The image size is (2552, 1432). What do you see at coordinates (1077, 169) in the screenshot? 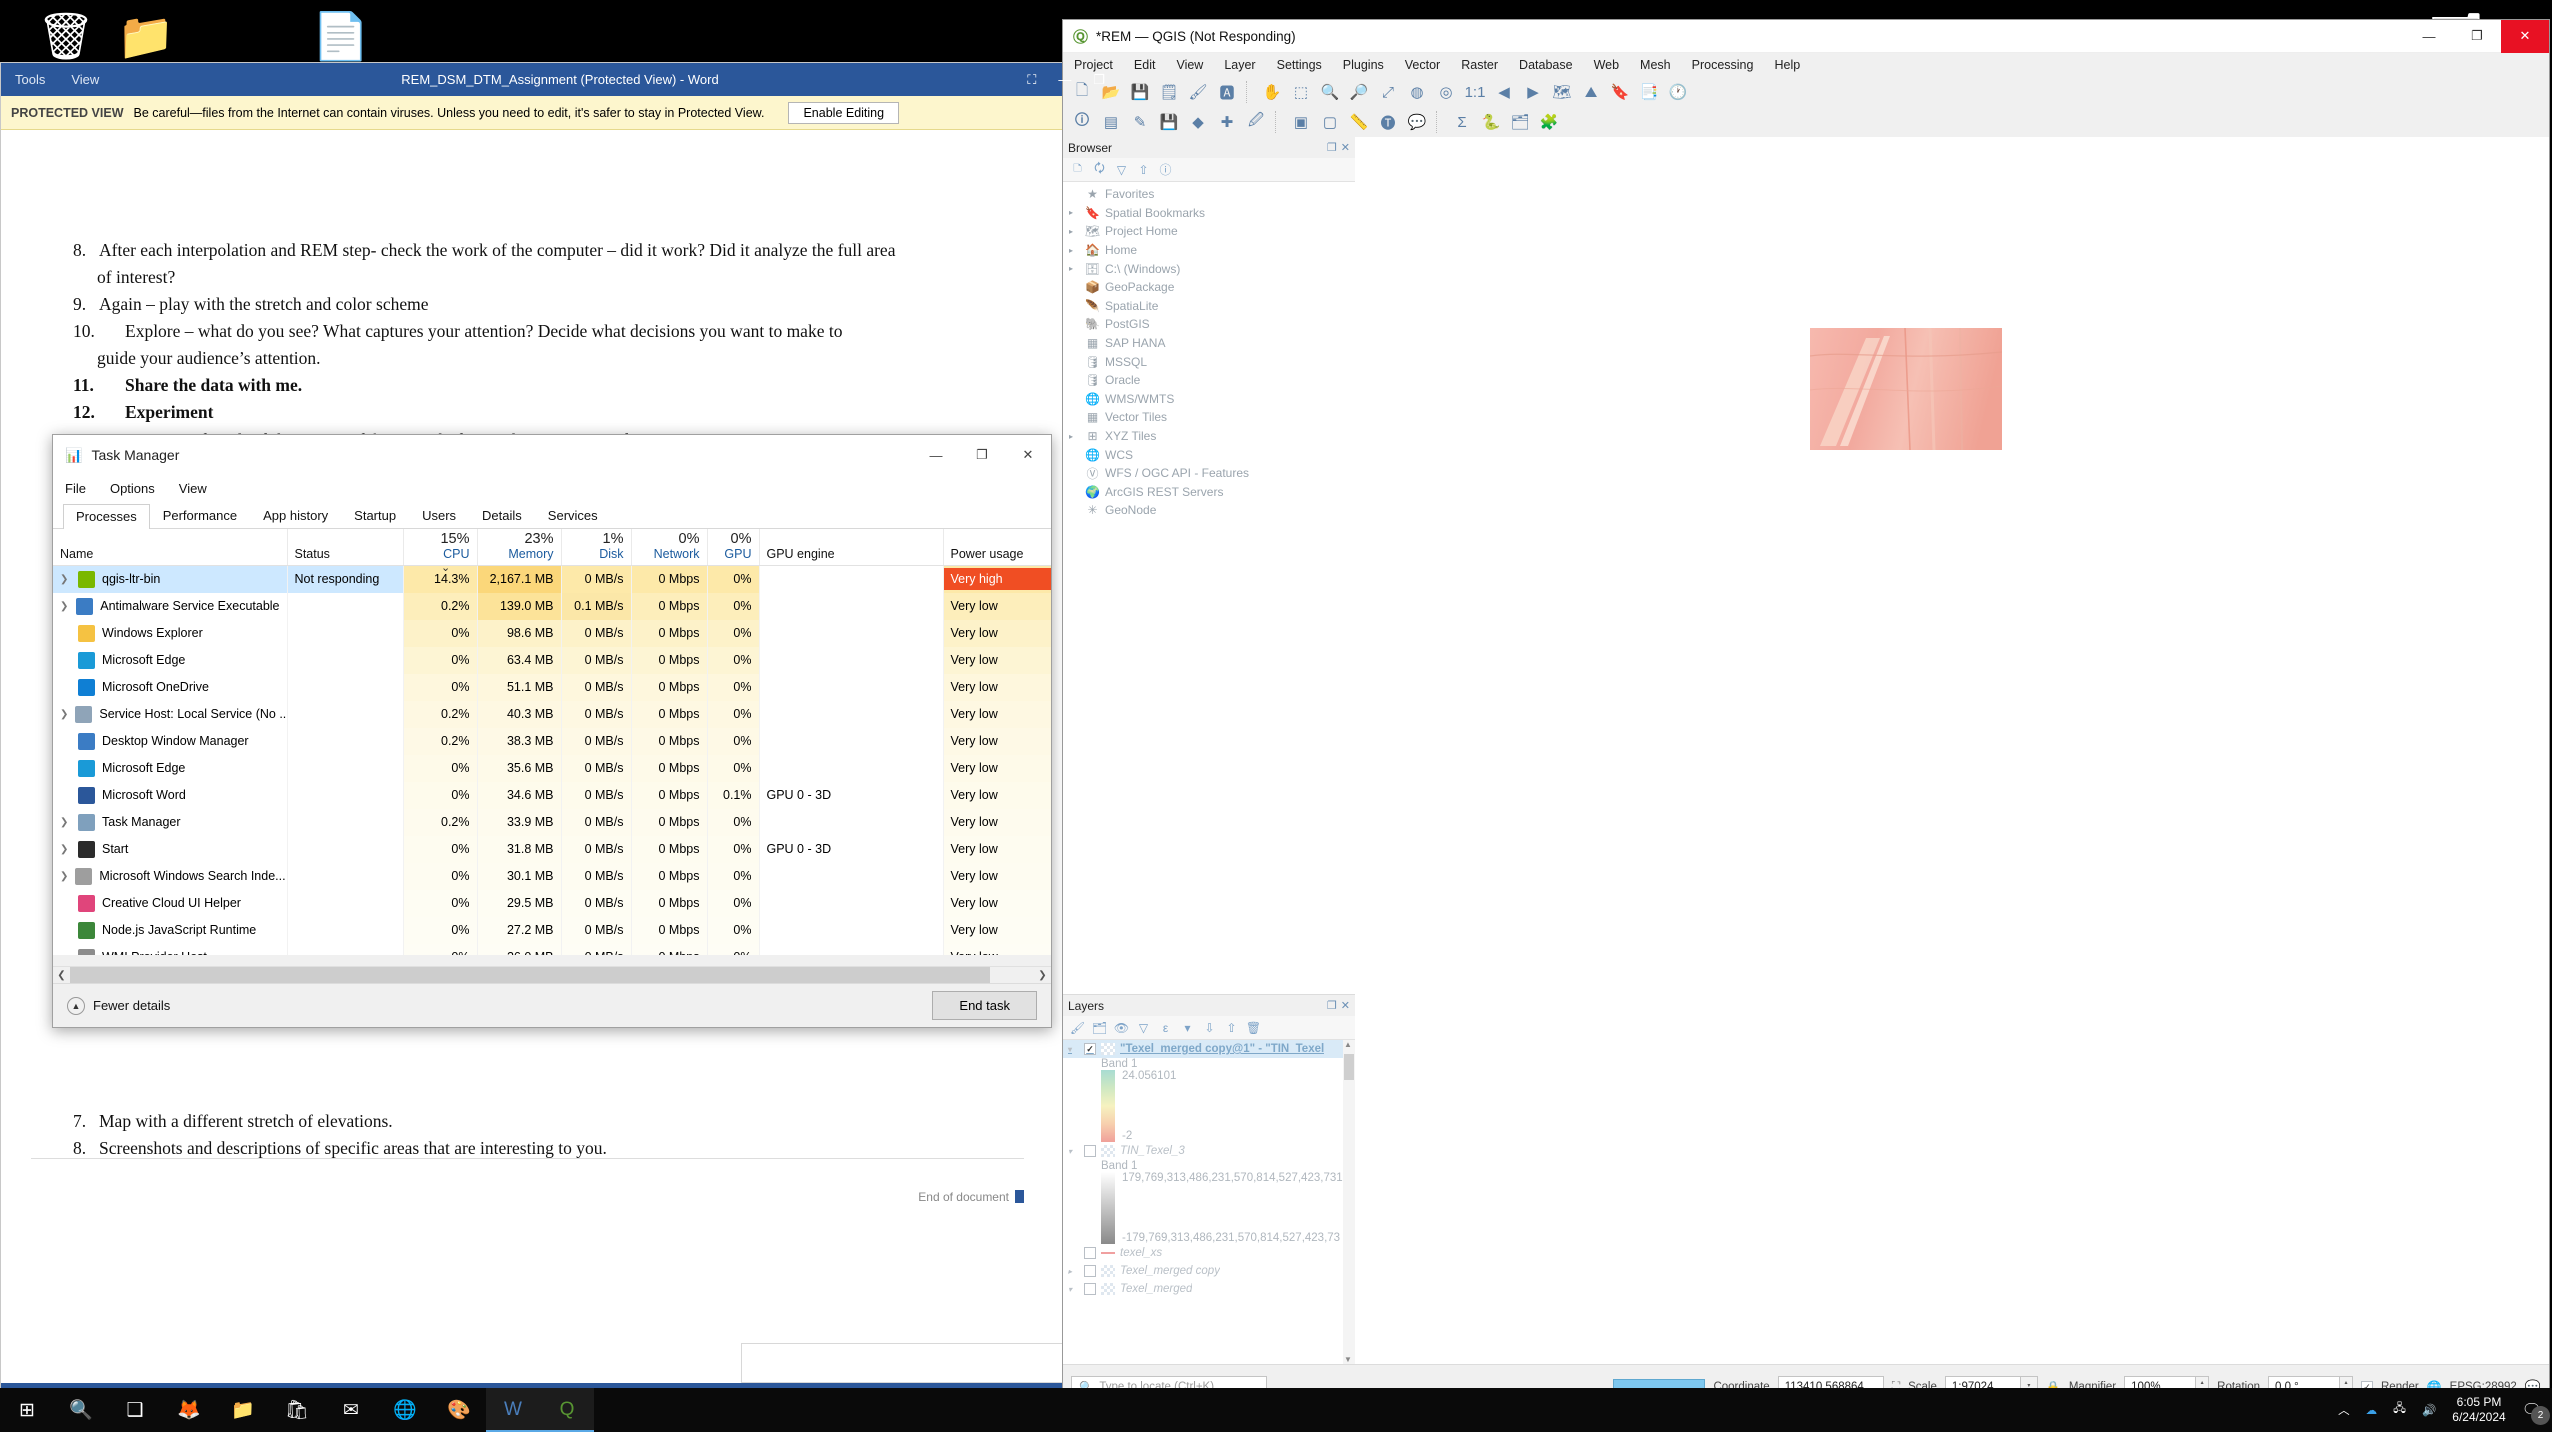
I see `add-layer-icon: 🗅` at bounding box center [1077, 169].